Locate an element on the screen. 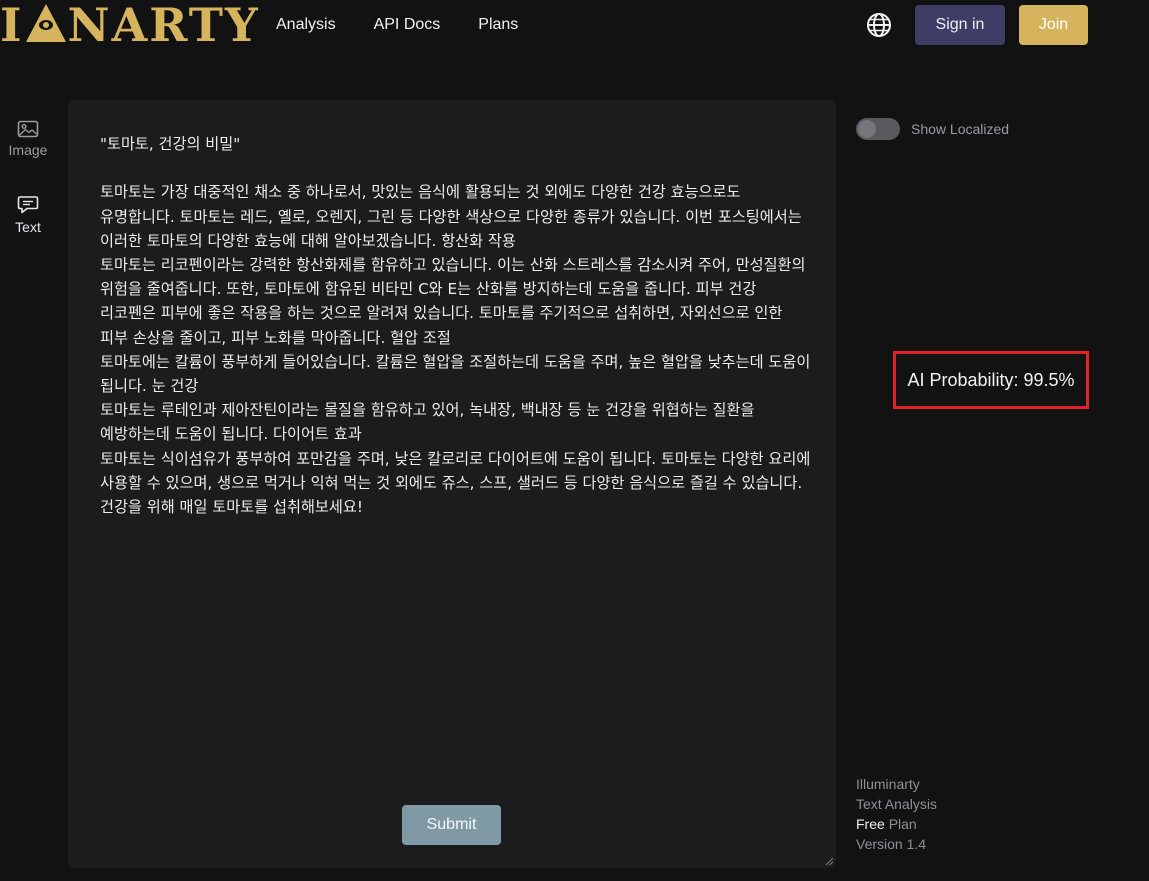 Image resolution: width=1149 pixels, height=881 pixels. top-nav: Analysis API Docs Plans is located at coordinates (416, 25).